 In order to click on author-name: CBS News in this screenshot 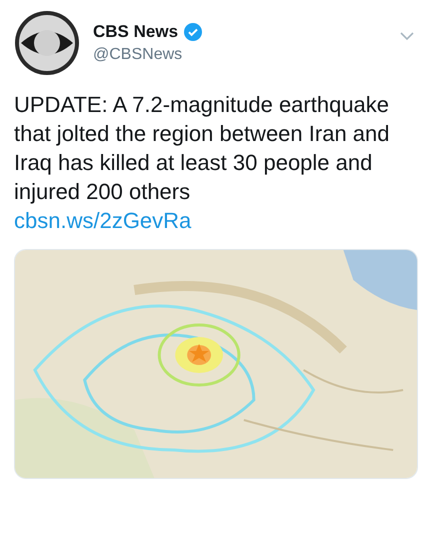, I will do `click(135, 32)`.